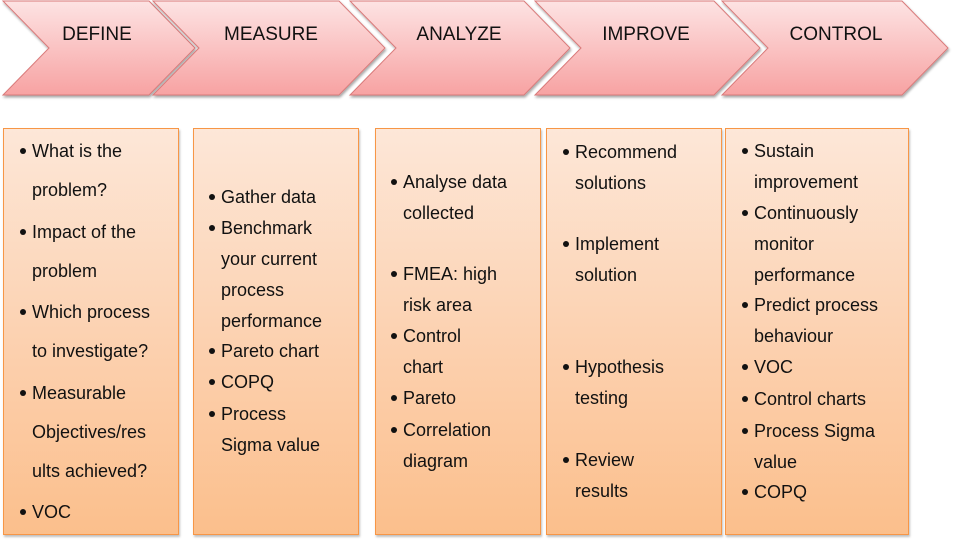  I want to click on bullet-item: Recommend solutions, so click(620, 172).